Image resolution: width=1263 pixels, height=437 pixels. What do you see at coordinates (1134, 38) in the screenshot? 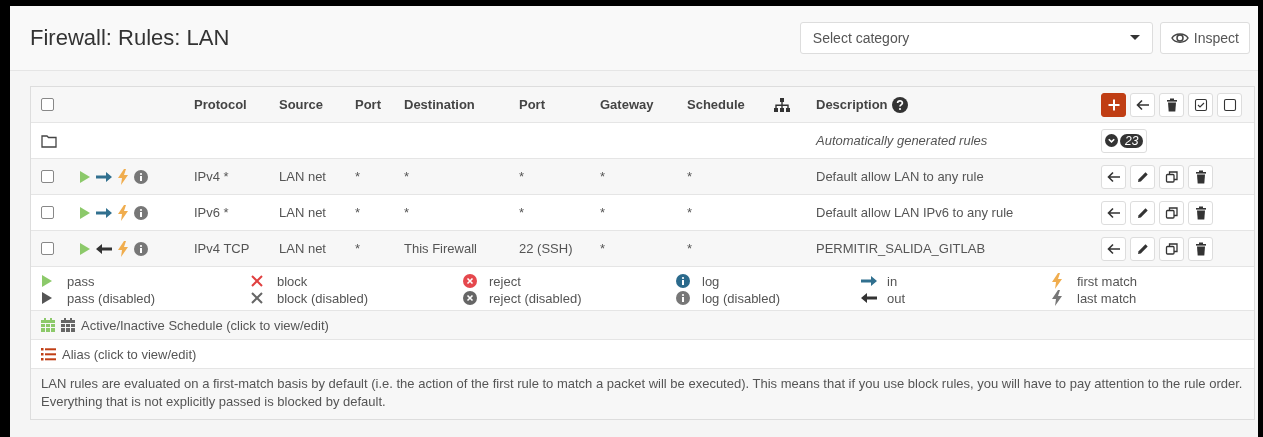
I see `caret-icon` at bounding box center [1134, 38].